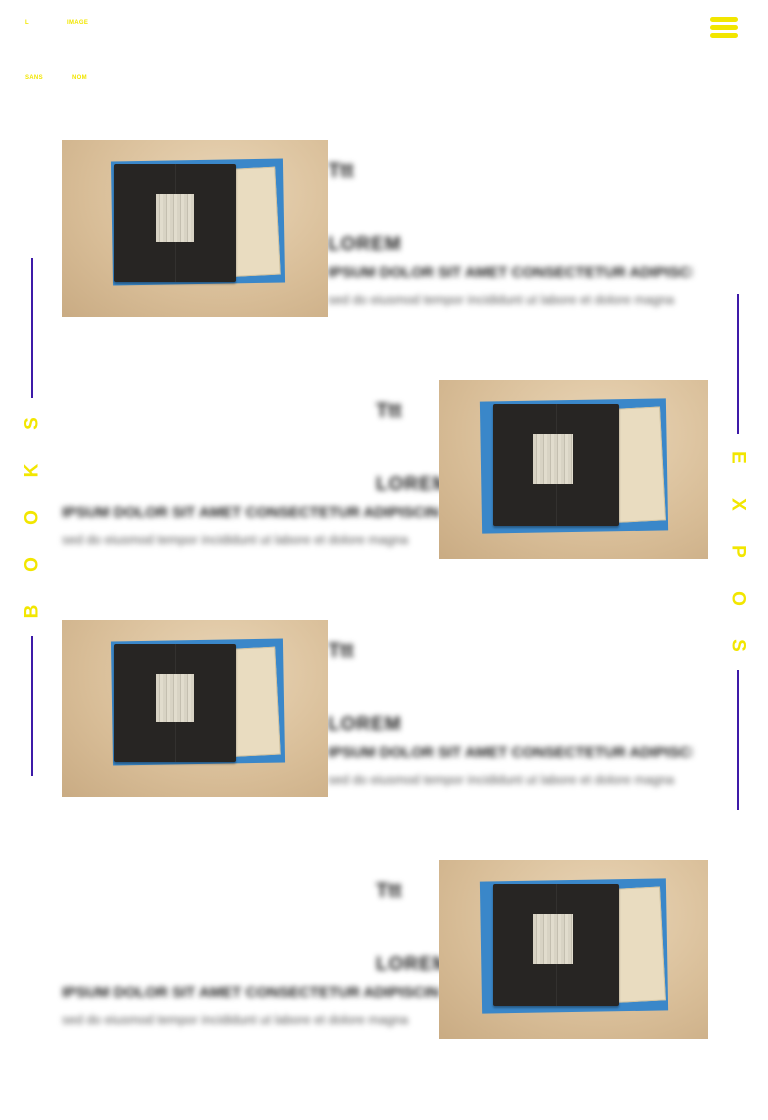 This screenshot has width=768, height=1120. What do you see at coordinates (738, 598) in the screenshot?
I see `nav-expos-letter: O` at bounding box center [738, 598].